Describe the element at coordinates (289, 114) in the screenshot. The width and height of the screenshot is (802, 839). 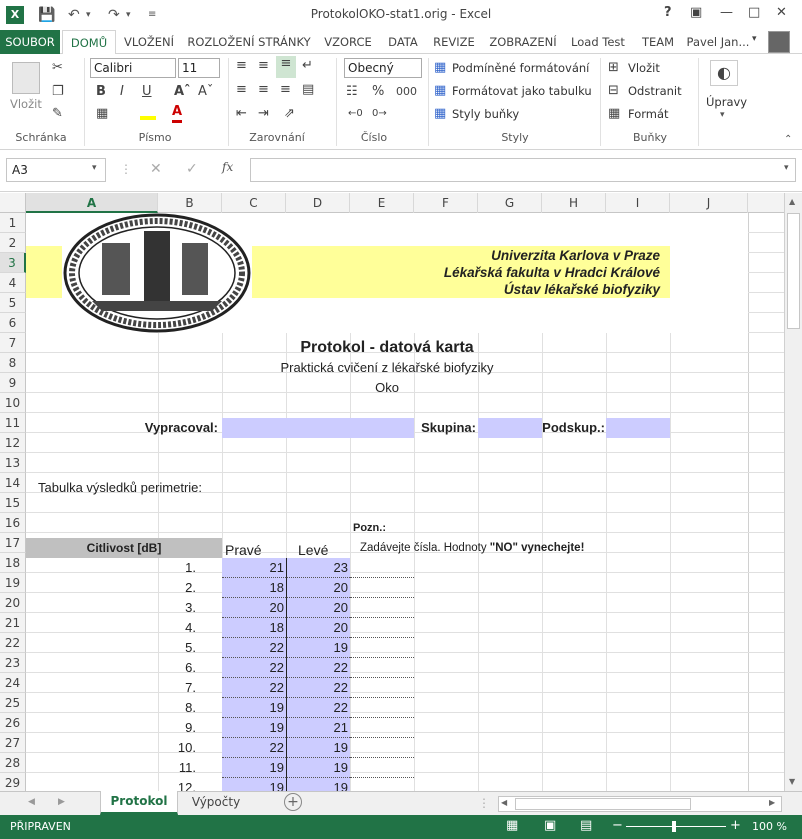
I see `orientation-icon: ⇗` at that location.